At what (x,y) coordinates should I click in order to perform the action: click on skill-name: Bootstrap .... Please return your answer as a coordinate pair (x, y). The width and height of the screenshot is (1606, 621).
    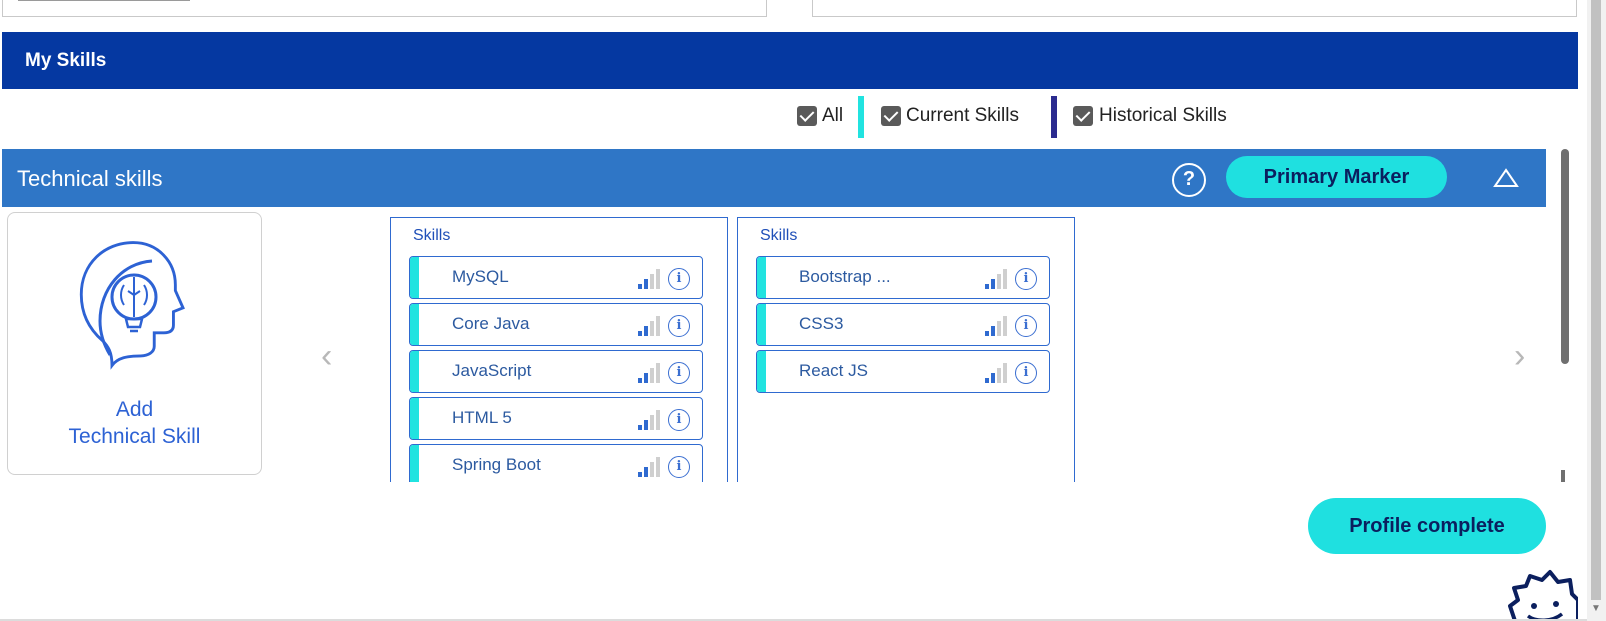
    Looking at the image, I should click on (845, 276).